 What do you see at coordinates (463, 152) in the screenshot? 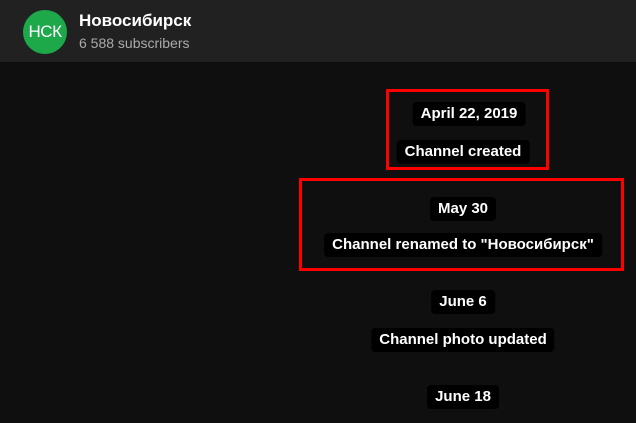
I see `timeline-event: Channel created` at bounding box center [463, 152].